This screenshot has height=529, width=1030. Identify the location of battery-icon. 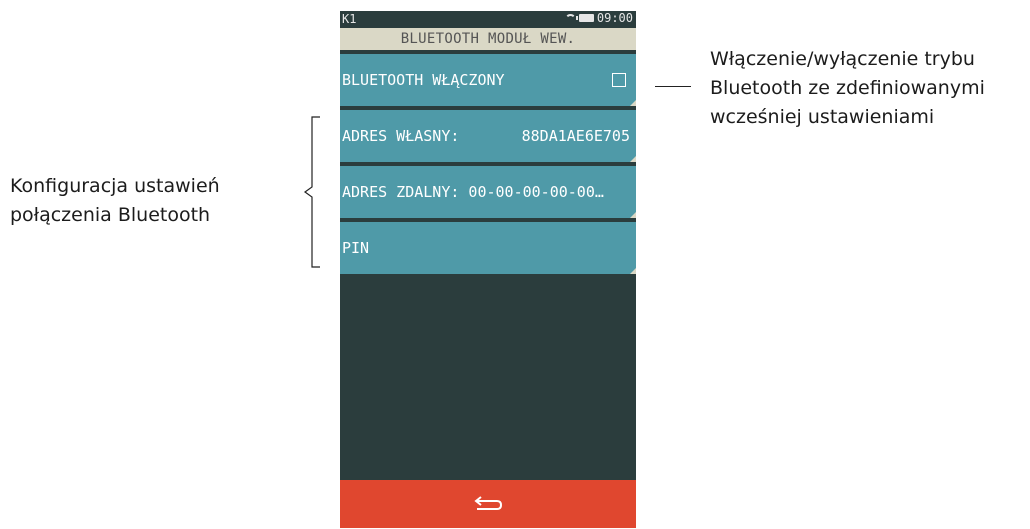
(584, 18).